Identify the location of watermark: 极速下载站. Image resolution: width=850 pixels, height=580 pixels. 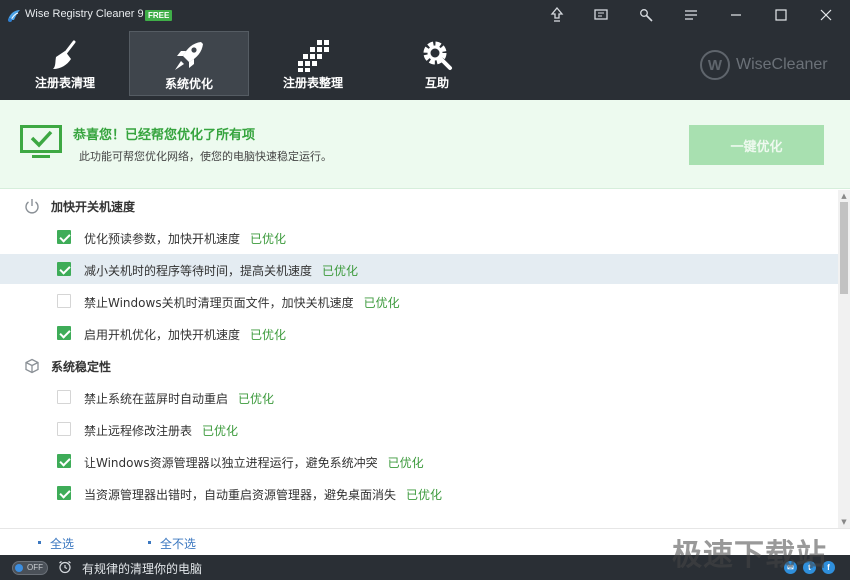
(749, 555).